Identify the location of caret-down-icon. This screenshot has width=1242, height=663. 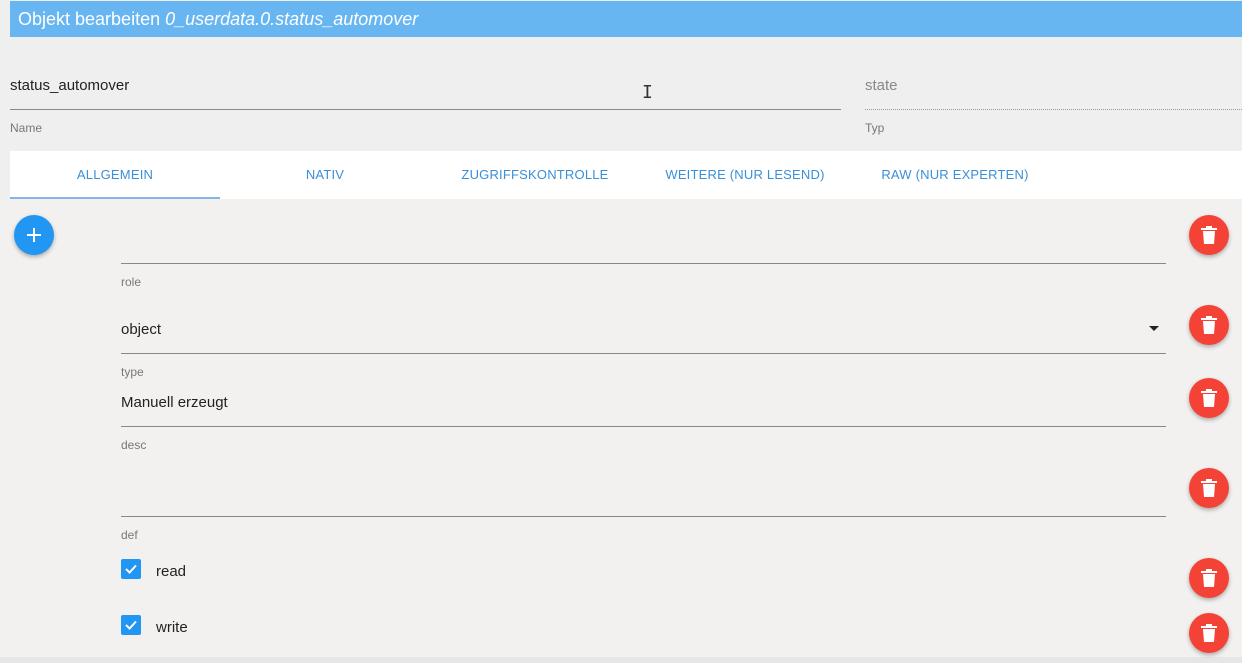
(1154, 328).